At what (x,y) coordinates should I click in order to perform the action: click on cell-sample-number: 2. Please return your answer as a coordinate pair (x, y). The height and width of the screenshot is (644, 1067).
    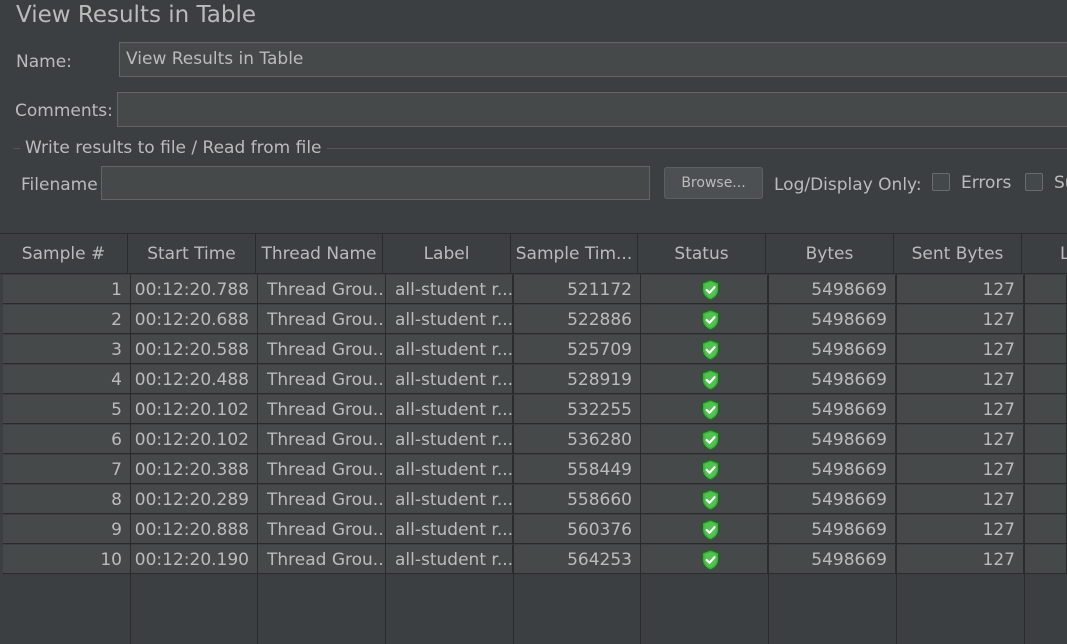
    Looking at the image, I should click on (67, 319).